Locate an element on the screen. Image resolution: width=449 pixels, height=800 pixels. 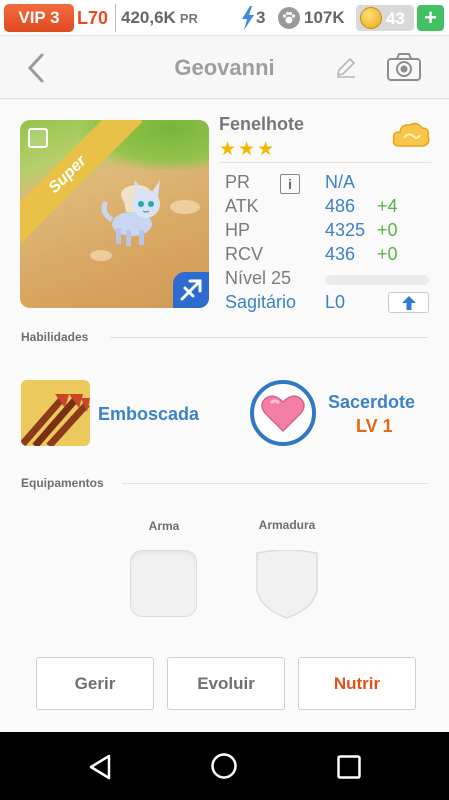
pet-portrait: Super is located at coordinates (114, 214).